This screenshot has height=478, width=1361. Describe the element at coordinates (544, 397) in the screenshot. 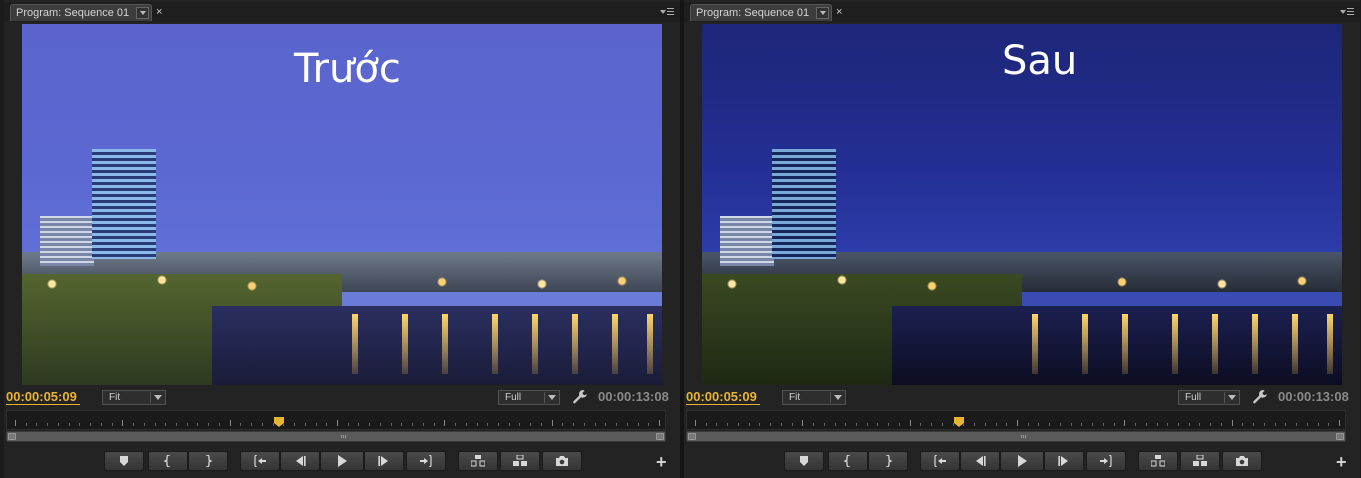

I see `select-divider` at that location.